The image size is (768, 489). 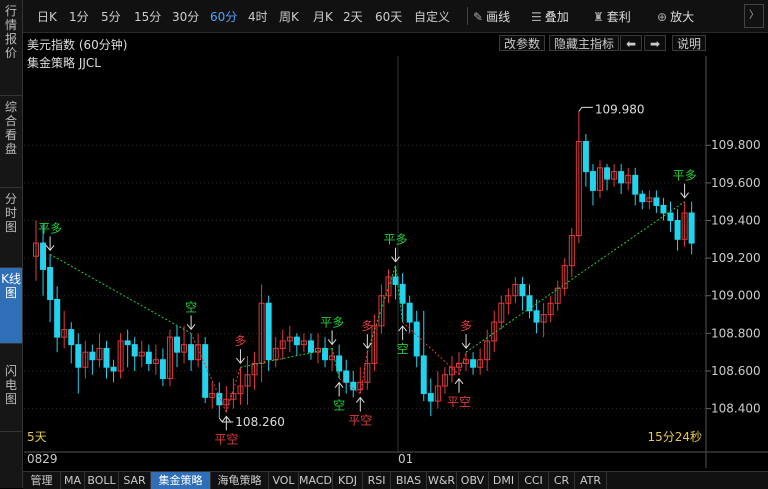 I want to click on indicator-tab: KDJ, so click(x=348, y=480).